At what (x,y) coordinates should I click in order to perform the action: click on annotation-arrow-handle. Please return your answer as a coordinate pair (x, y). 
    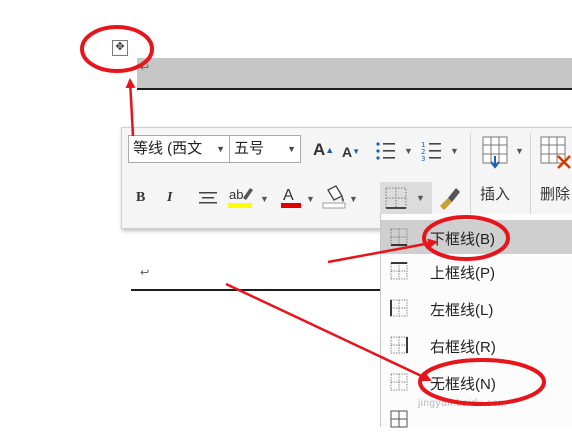
    Looking at the image, I should click on (130, 107).